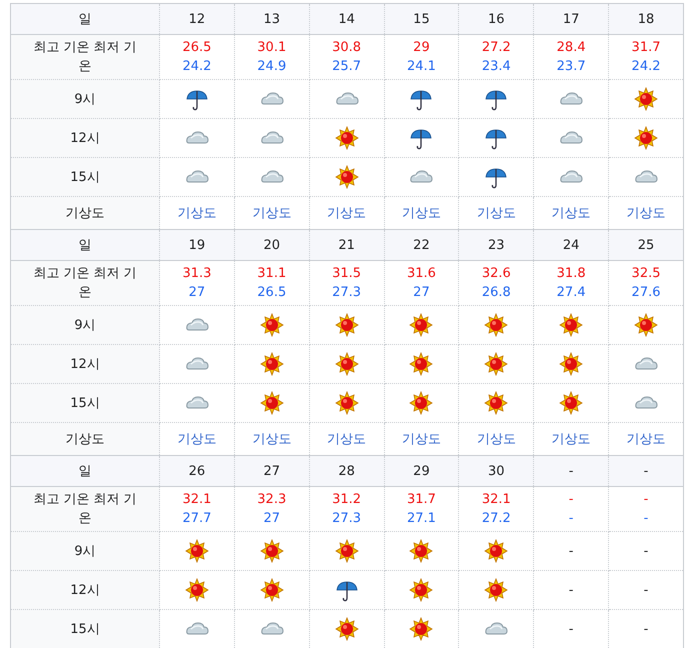  I want to click on low-temperature: 25.7, so click(346, 67).